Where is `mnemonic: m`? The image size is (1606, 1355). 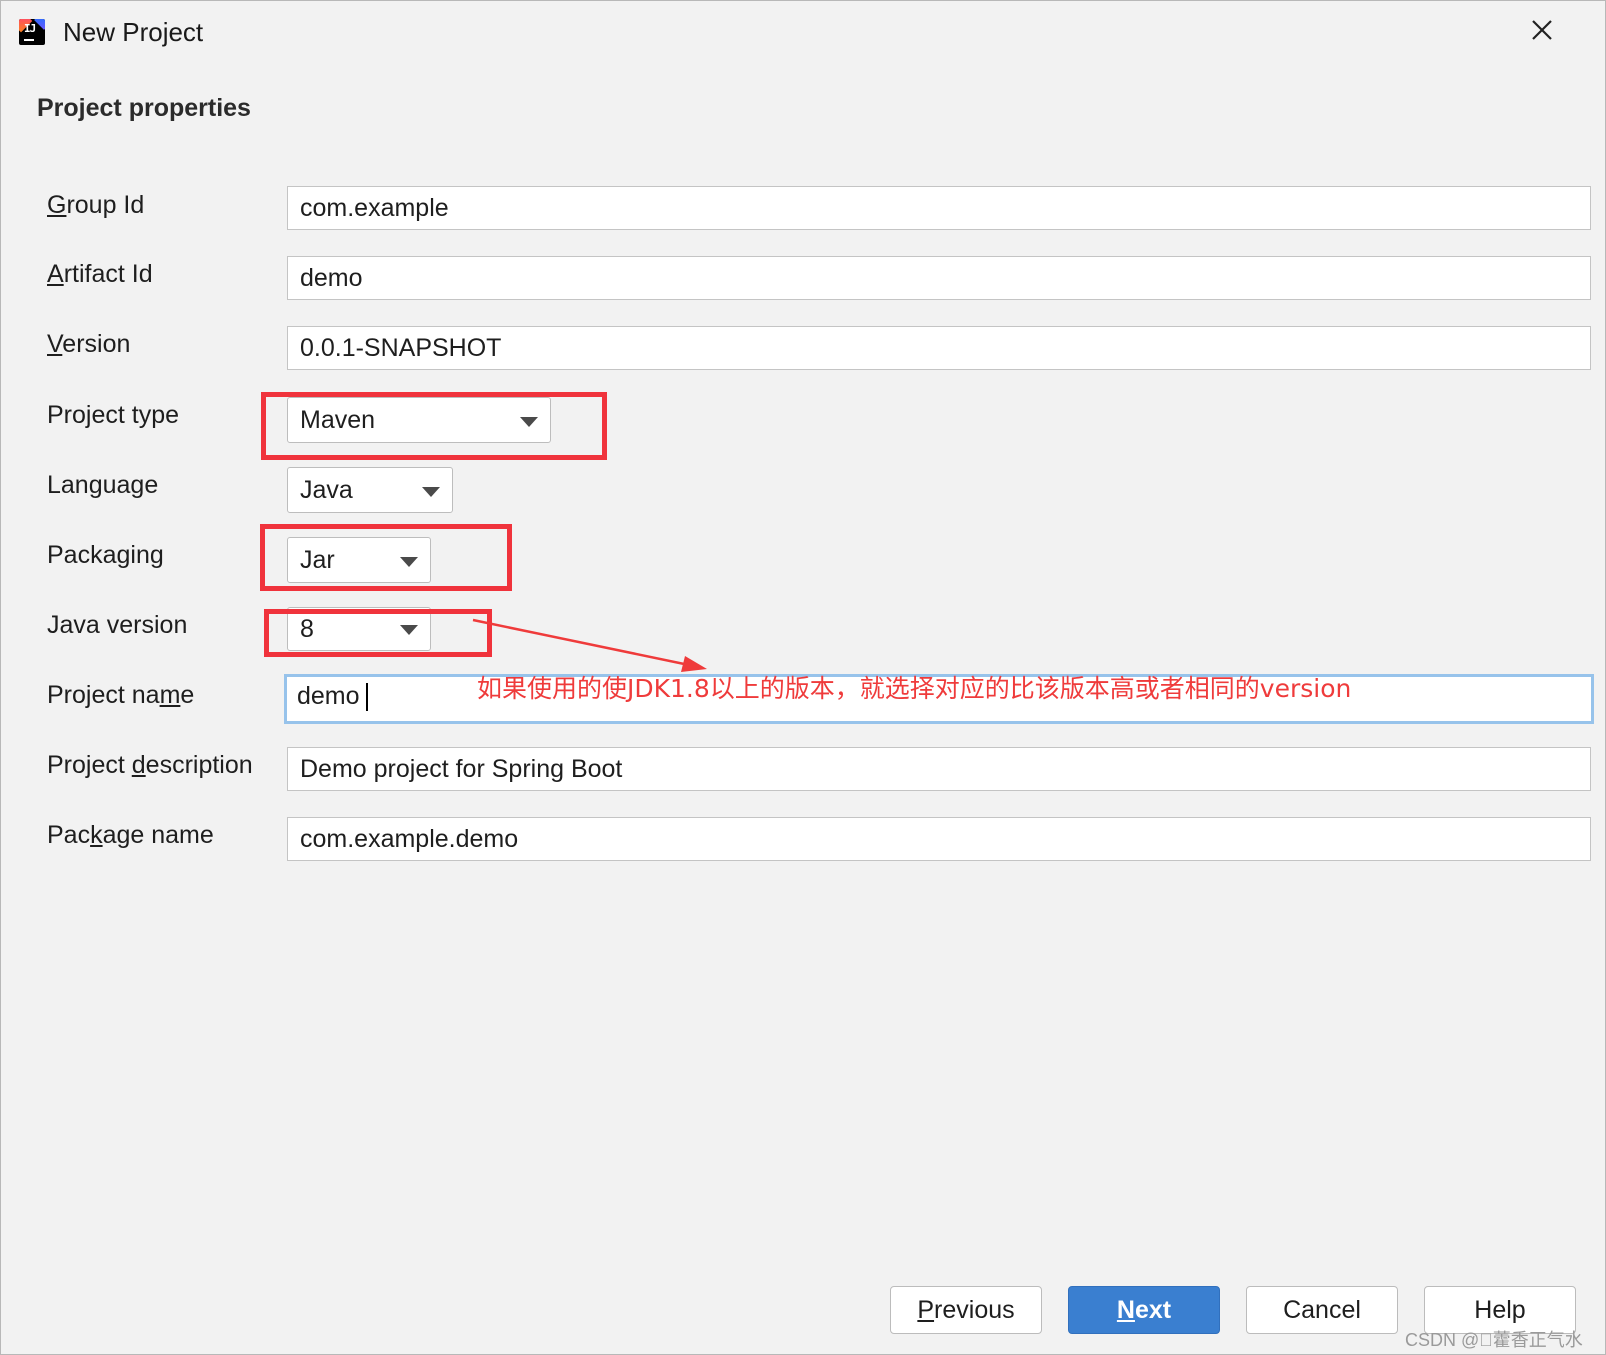 mnemonic: m is located at coordinates (170, 695).